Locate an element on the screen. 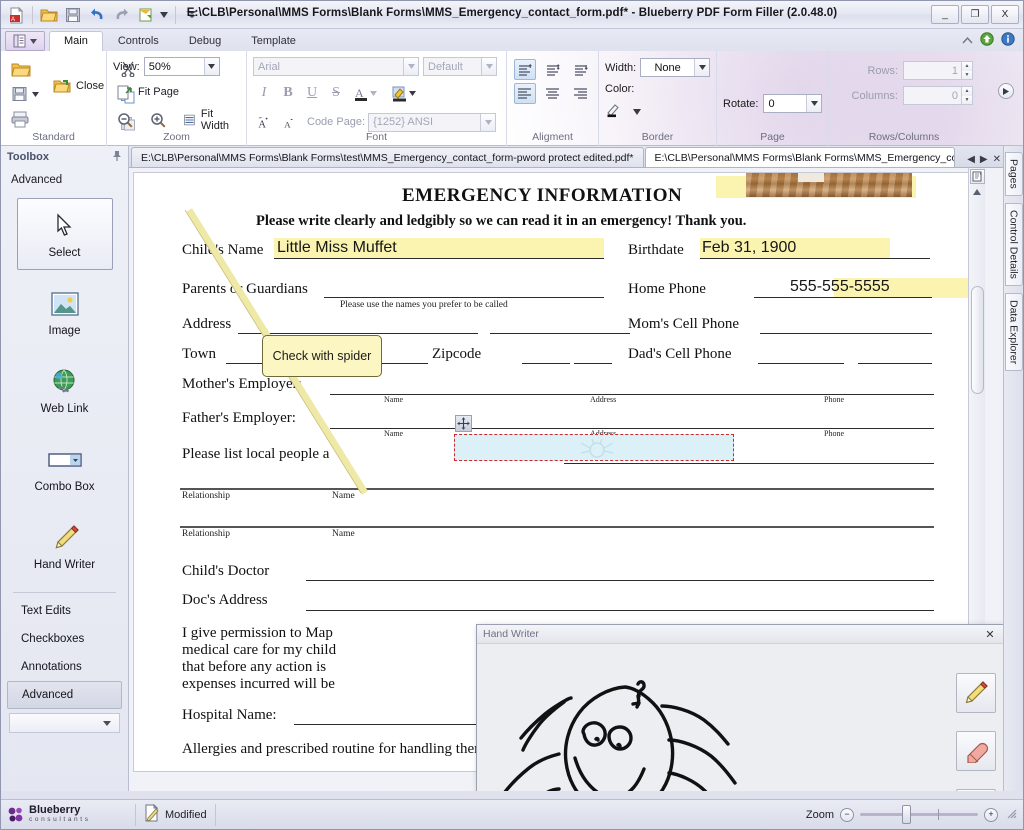  ribbon-tab-bar: Main Controls Debug Template is located at coordinates (512, 40).